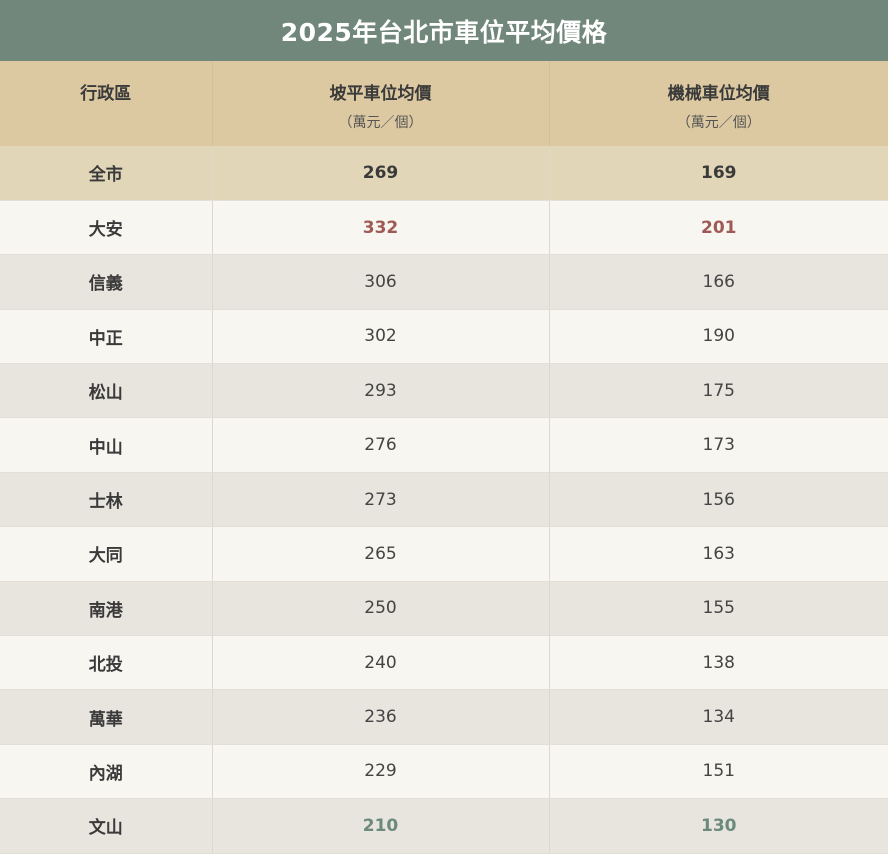 The height and width of the screenshot is (854, 888). Describe the element at coordinates (106, 609) in the screenshot. I see `district-cell: 南港` at that location.